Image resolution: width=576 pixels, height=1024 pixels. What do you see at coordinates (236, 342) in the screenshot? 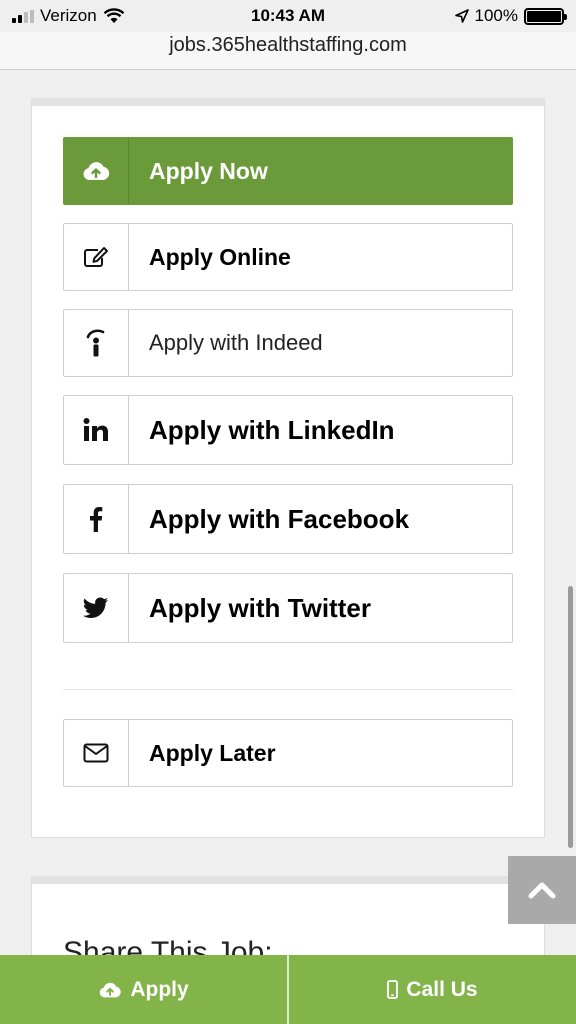
I see `apply-indeed-label: Apply with Indeed` at bounding box center [236, 342].